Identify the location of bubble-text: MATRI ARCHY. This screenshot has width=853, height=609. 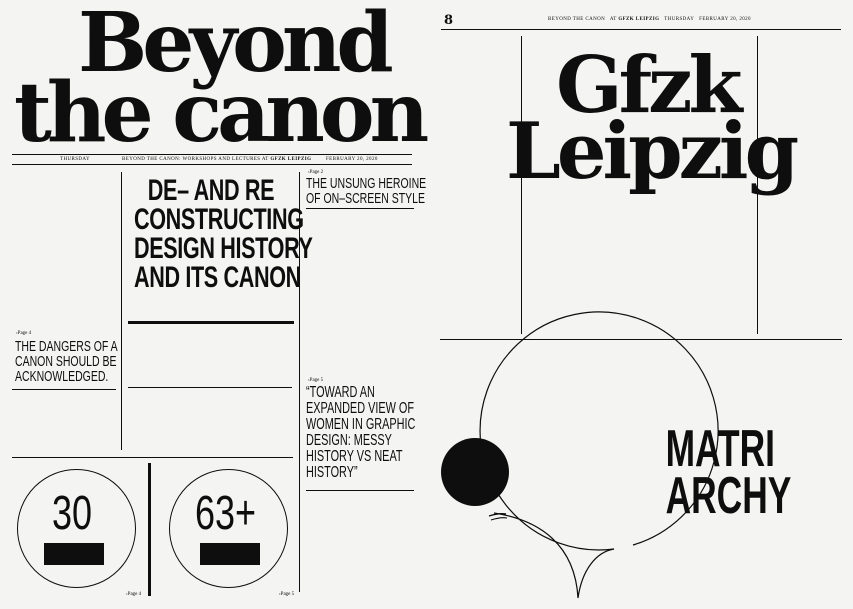
(720, 472).